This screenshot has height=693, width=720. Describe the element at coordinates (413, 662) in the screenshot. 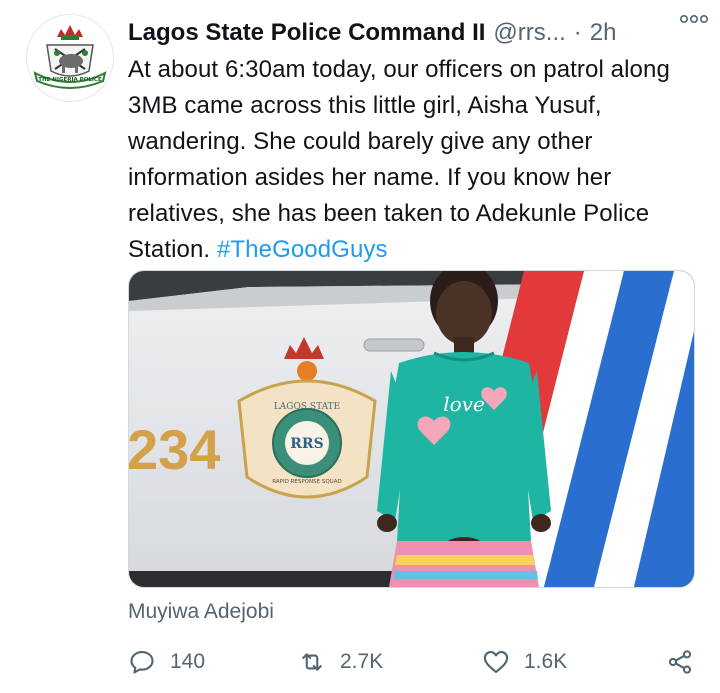

I see `action-bar: 140 2.7K 1.6K` at that location.